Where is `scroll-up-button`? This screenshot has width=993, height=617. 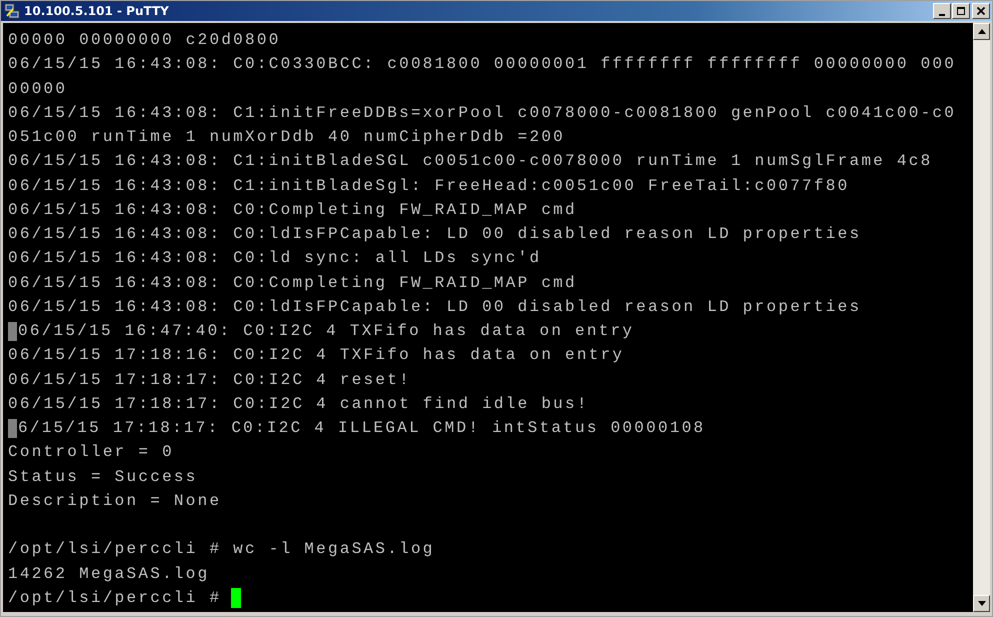
scroll-up-button is located at coordinates (981, 31).